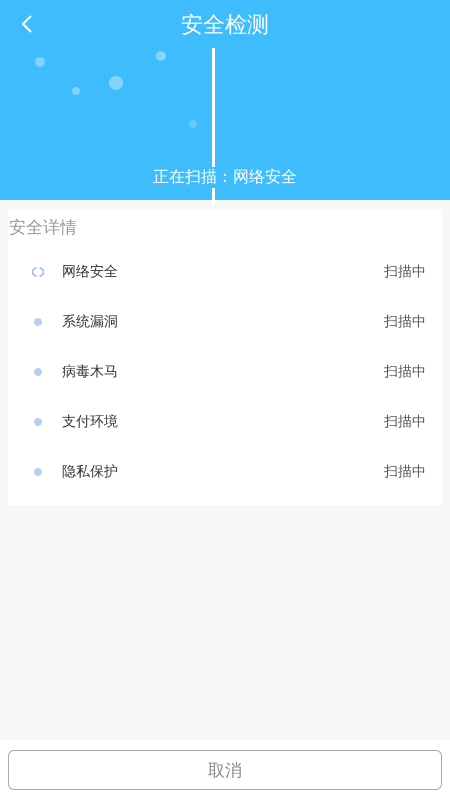 The height and width of the screenshot is (800, 450). Describe the element at coordinates (90, 322) in the screenshot. I see `item-name: 系统漏洞` at that location.